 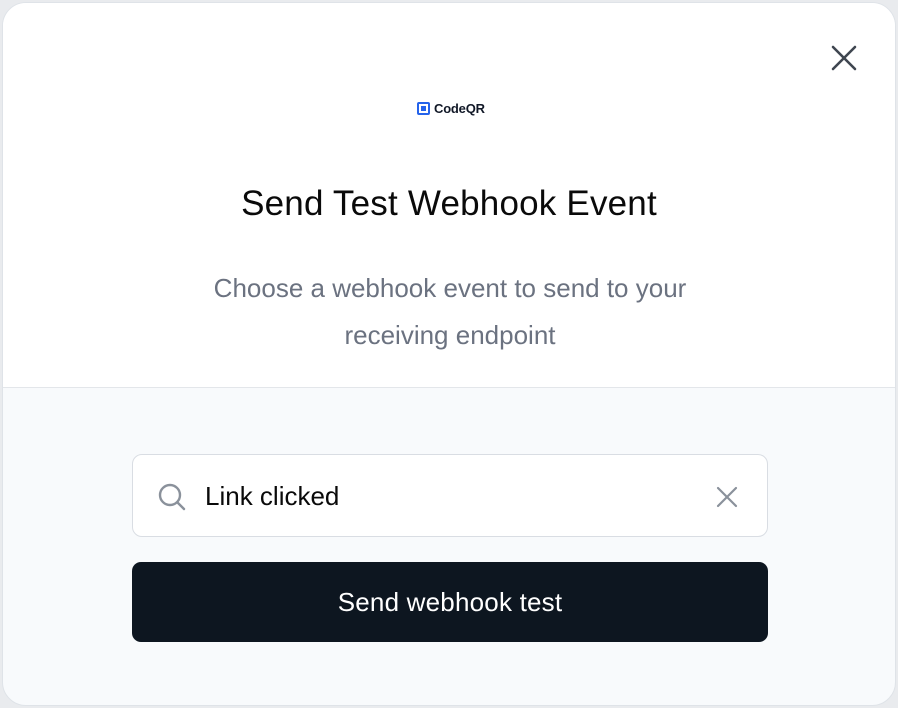 I want to click on clear-selection-button, so click(x=727, y=497).